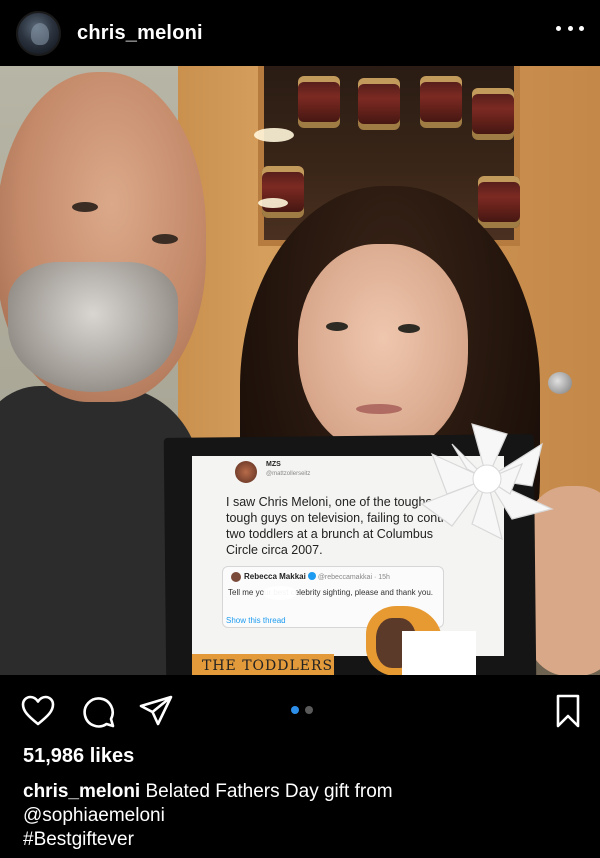 The width and height of the screenshot is (600, 858). I want to click on cabinet-knob, so click(560, 383).